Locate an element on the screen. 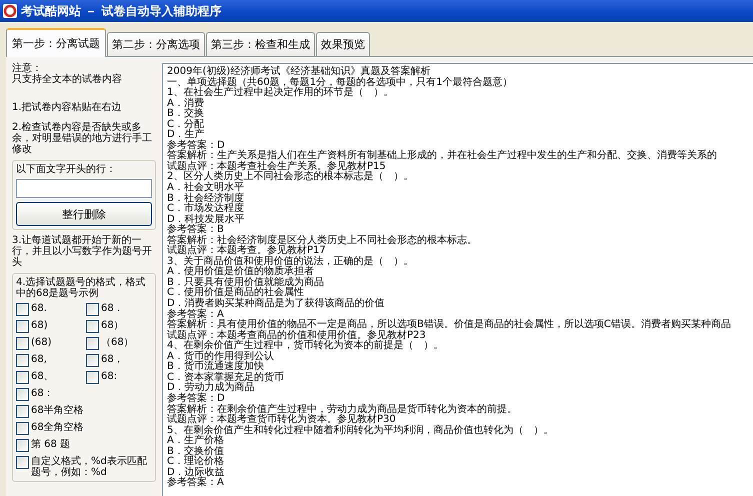 The width and height of the screenshot is (753, 496). delete-lines-button: 整行删除 is located at coordinates (84, 214).